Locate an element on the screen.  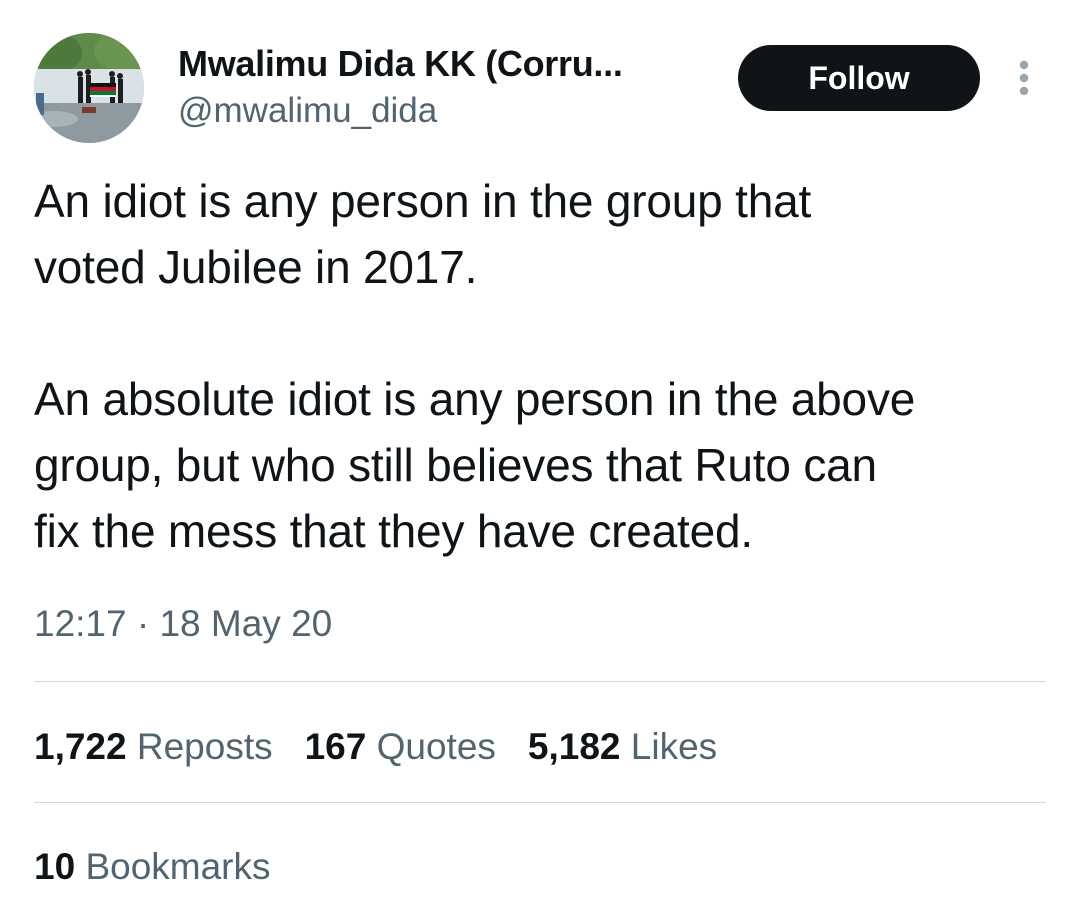
protest-crowd-with-flag-avatar is located at coordinates (89, 88).